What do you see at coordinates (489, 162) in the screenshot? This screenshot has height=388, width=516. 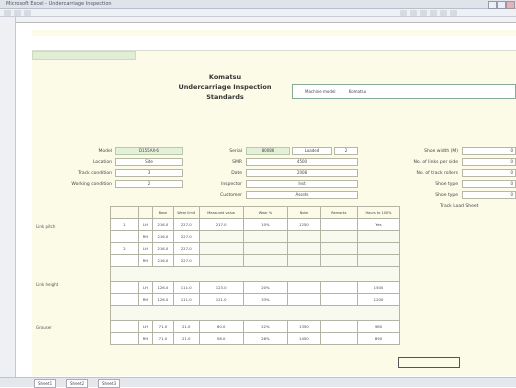 I see `info-right-value-1: 0` at bounding box center [489, 162].